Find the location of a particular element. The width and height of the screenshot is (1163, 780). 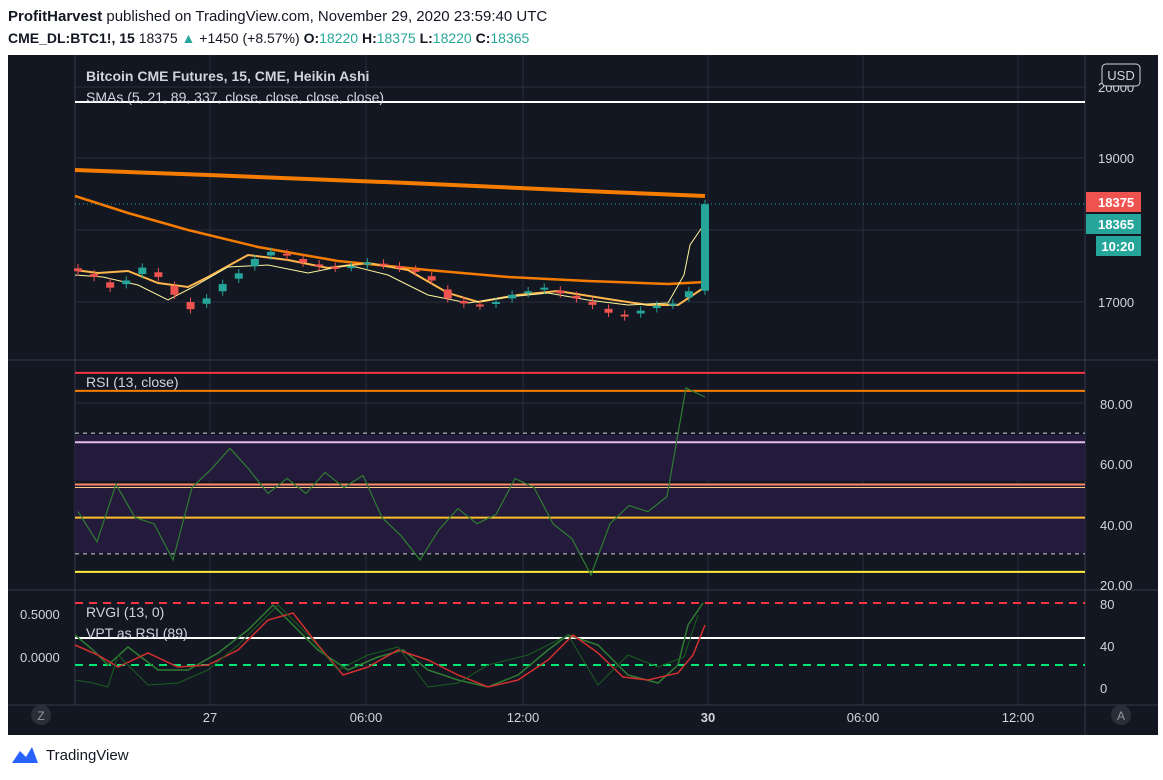

close-value: 18365 is located at coordinates (510, 38).